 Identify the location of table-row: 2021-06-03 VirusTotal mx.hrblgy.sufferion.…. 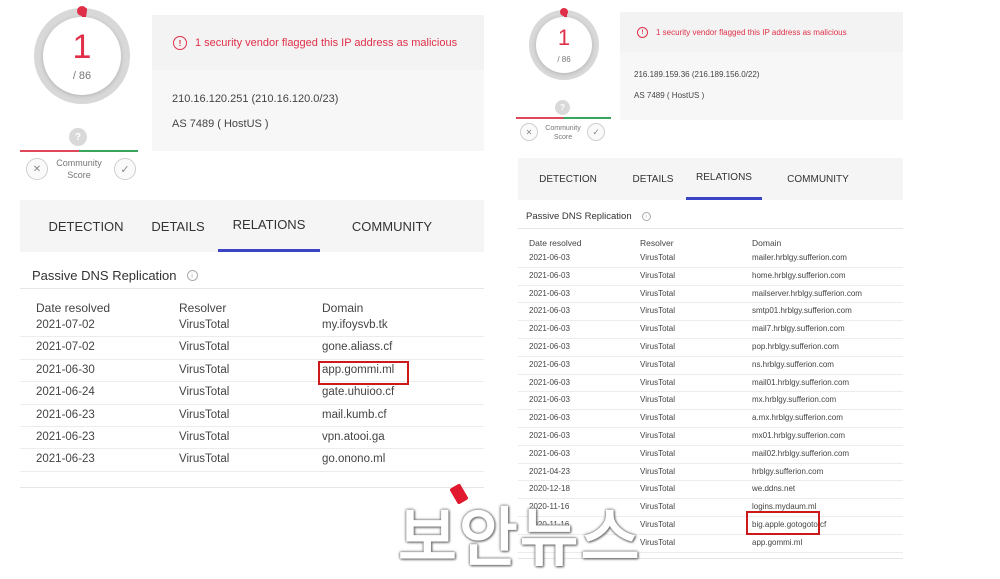
(710, 401).